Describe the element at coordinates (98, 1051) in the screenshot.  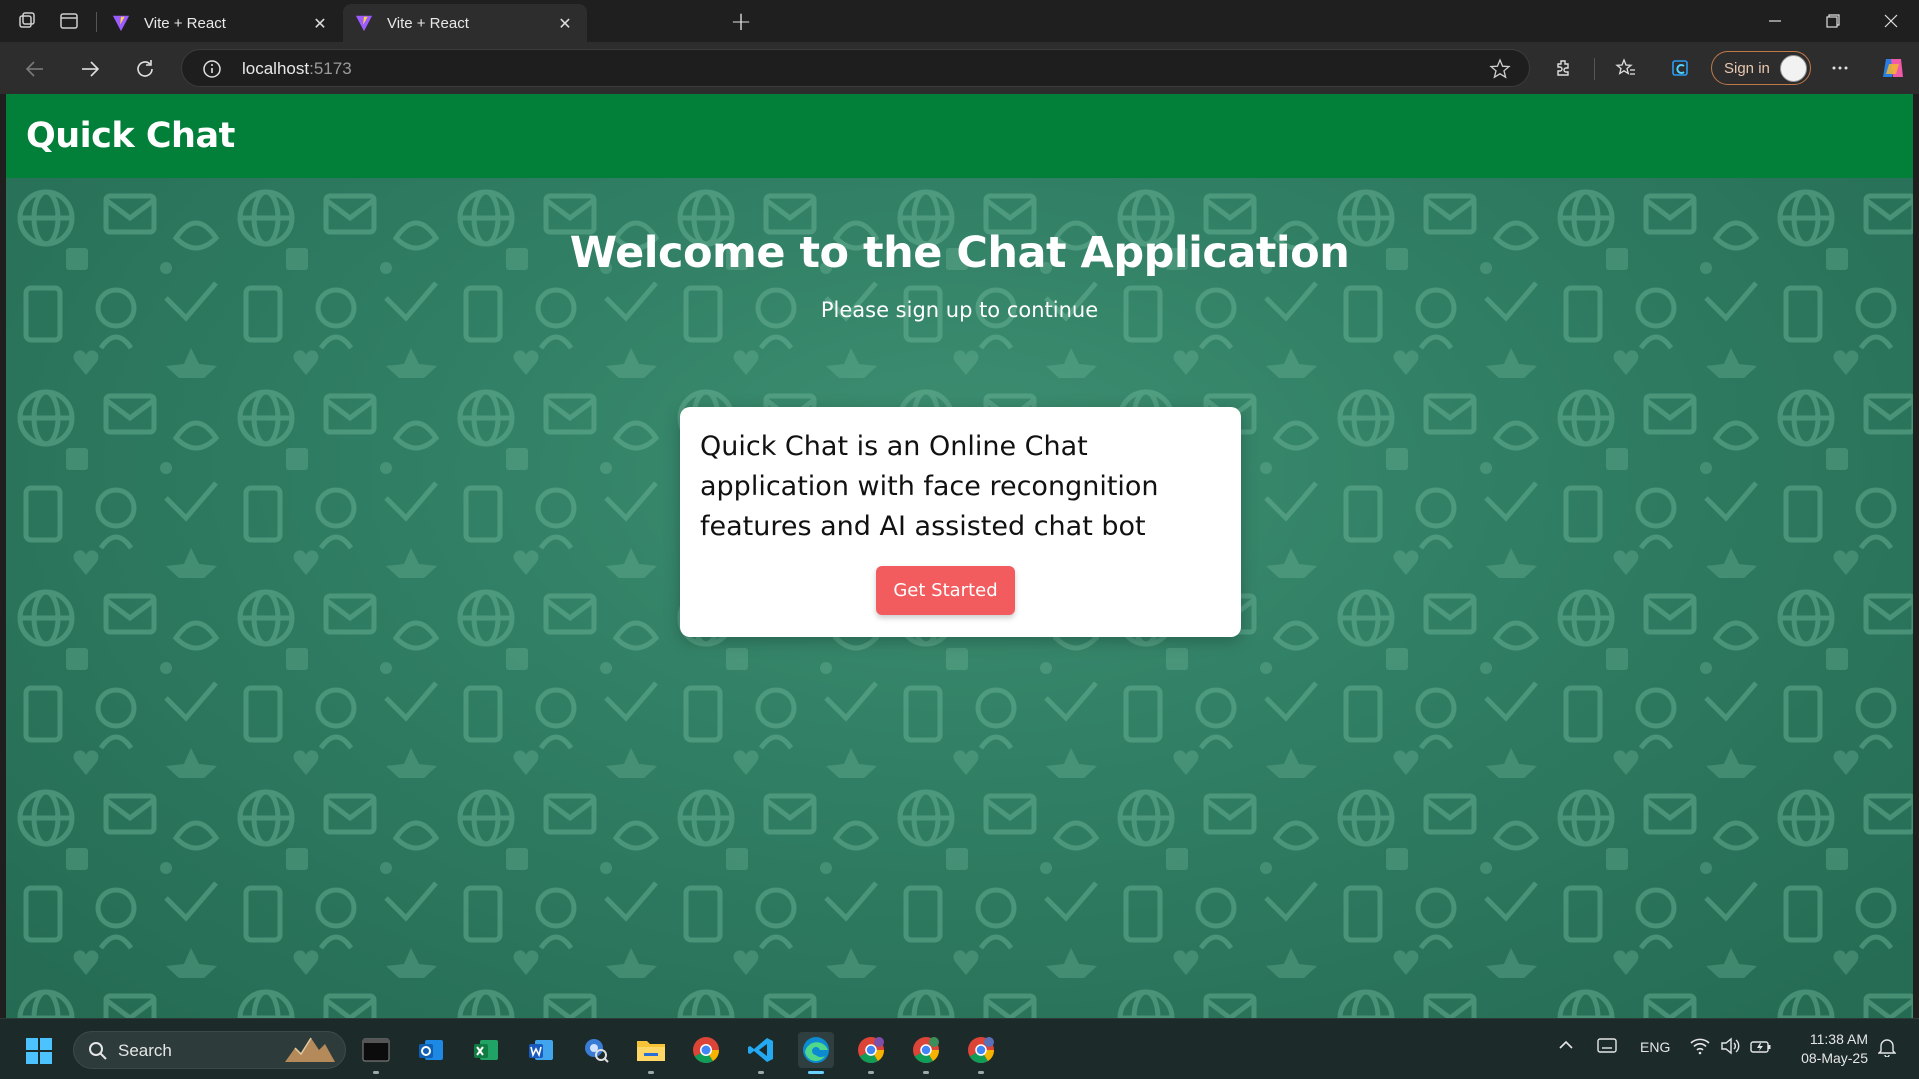
I see `search-icon` at that location.